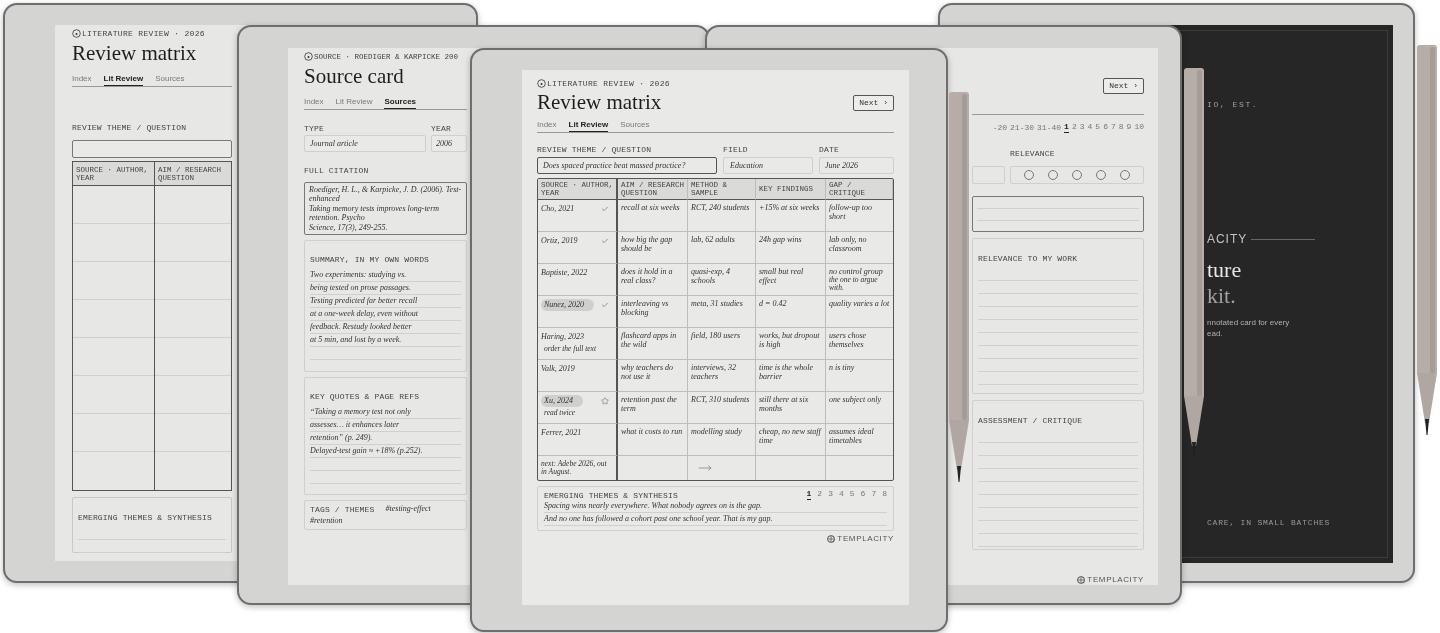  Describe the element at coordinates (851, 212) in the screenshot. I see `table-cell-text: follow-up too short` at that location.